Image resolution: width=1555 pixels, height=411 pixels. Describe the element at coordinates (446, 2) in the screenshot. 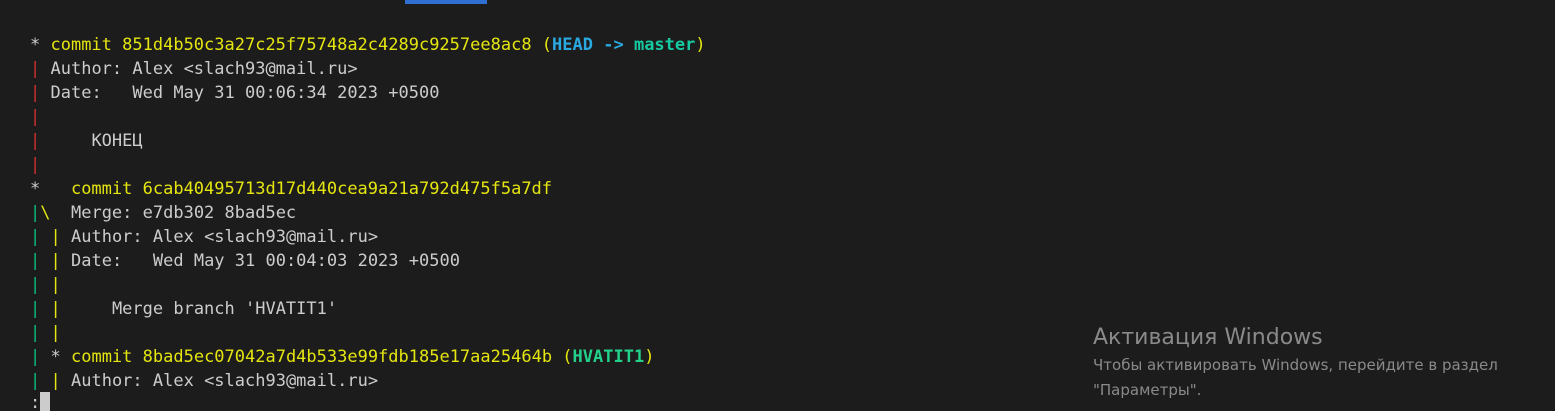

I see `active-tab-indicator` at that location.